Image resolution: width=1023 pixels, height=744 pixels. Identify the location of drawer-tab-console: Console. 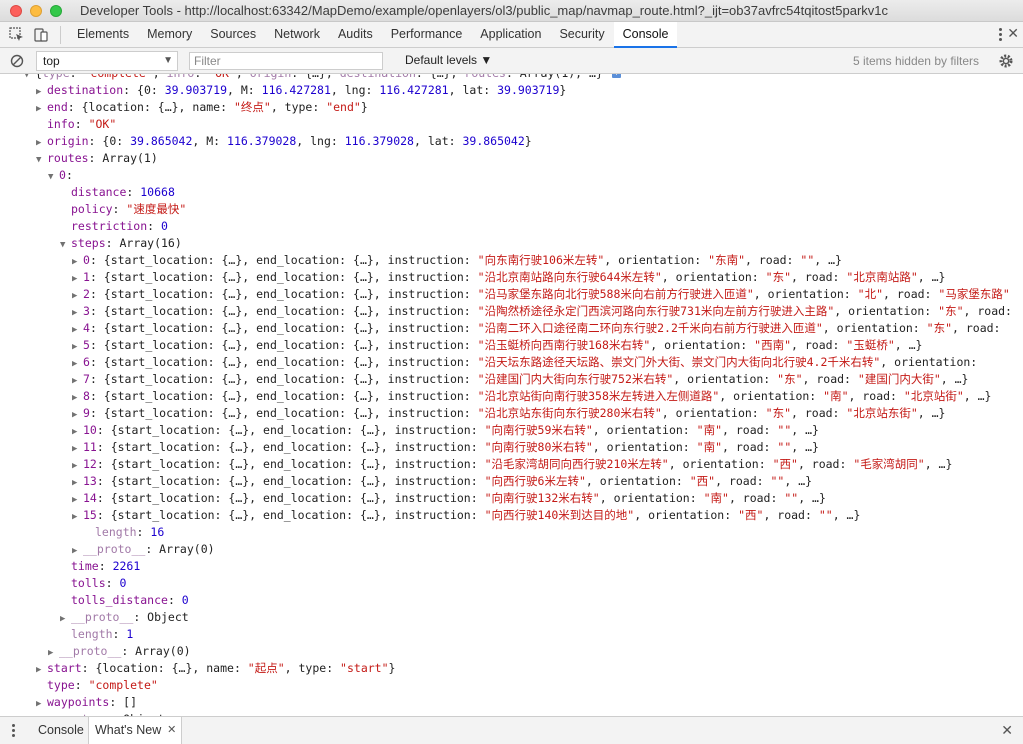
(61, 730).